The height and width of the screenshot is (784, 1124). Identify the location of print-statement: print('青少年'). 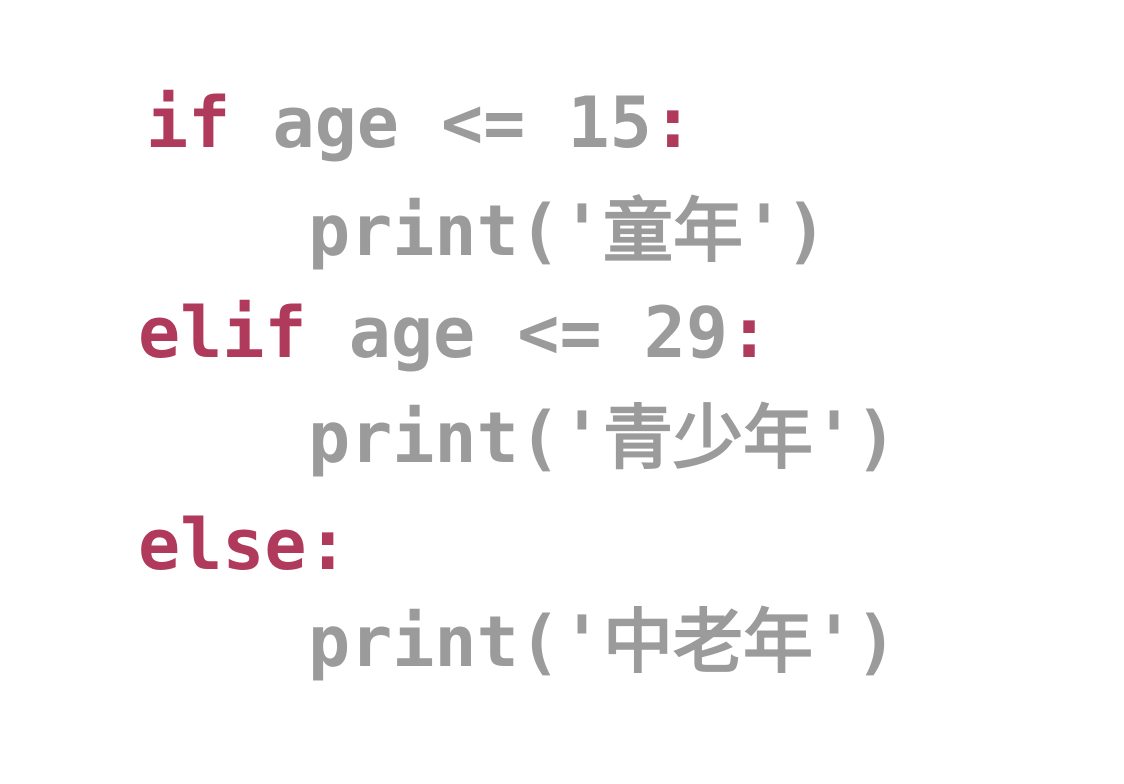
(603, 438).